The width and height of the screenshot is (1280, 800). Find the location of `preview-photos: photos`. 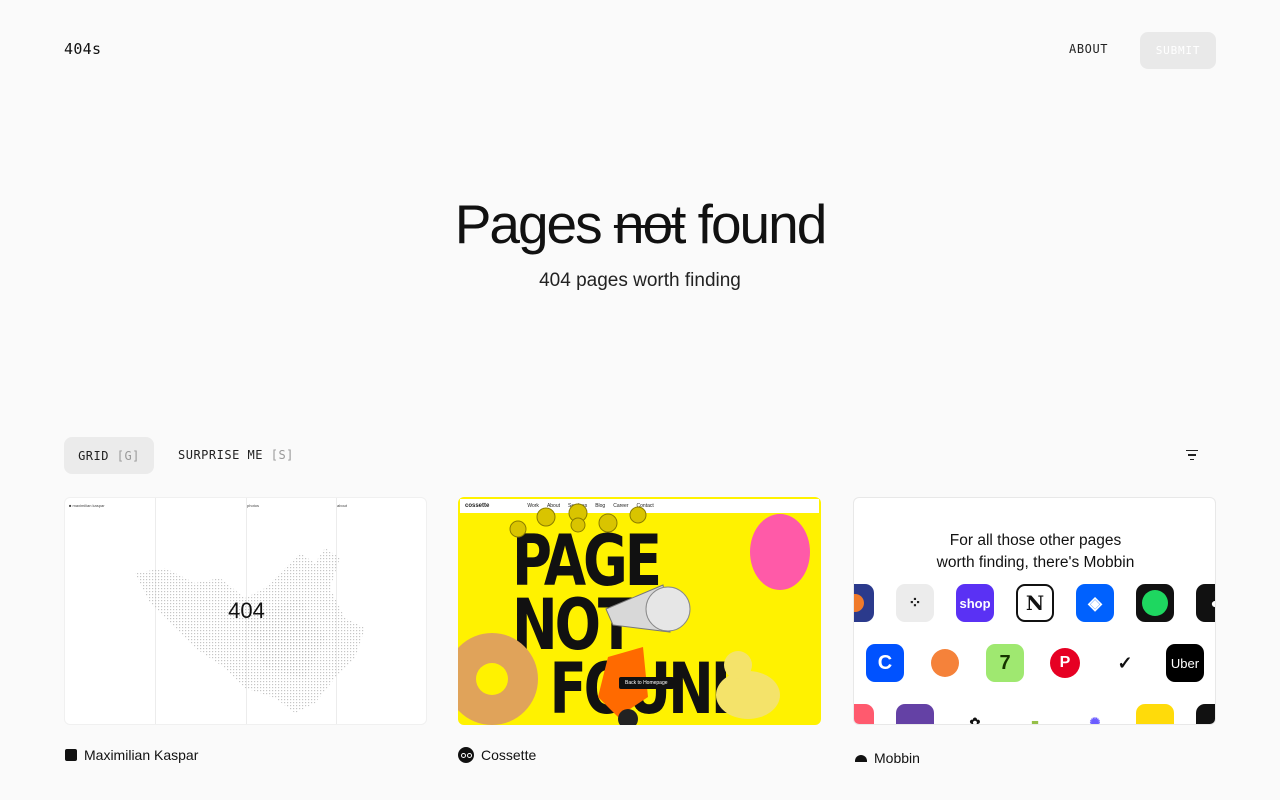

preview-photos: photos is located at coordinates (253, 505).